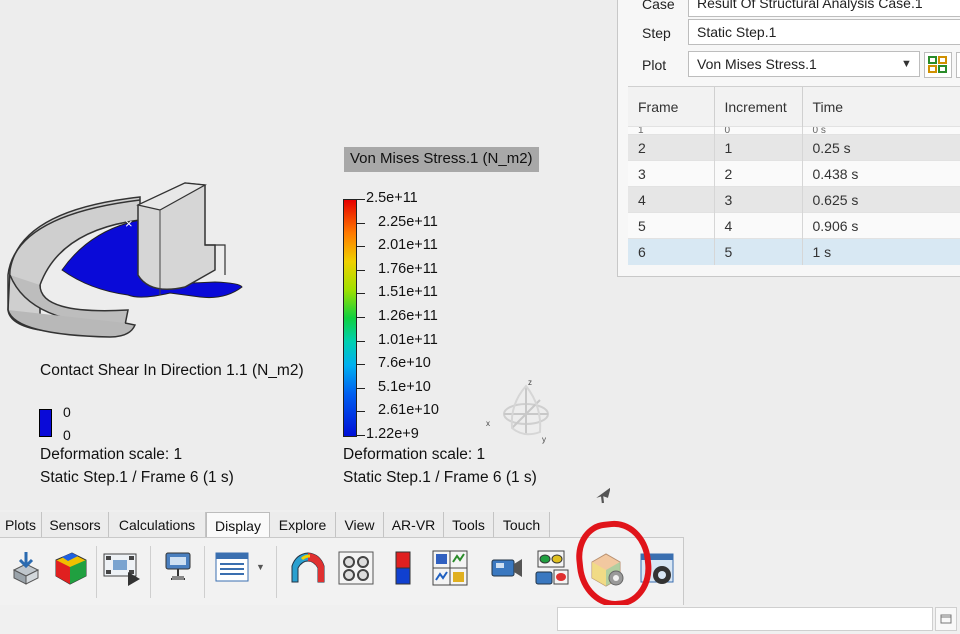 This screenshot has width=960, height=634. I want to click on contact-step-frame-info: Static Step.1 / Frame 6 (1 s), so click(137, 477).